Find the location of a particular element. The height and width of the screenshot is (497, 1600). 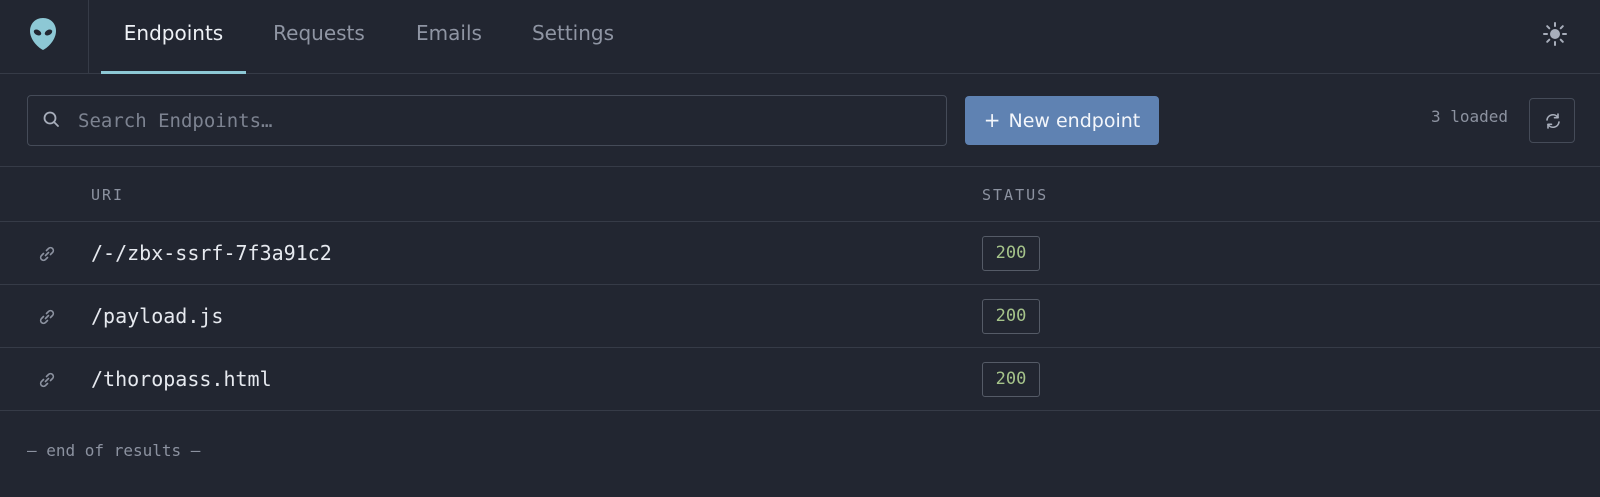

plus-icon: + is located at coordinates (992, 120).